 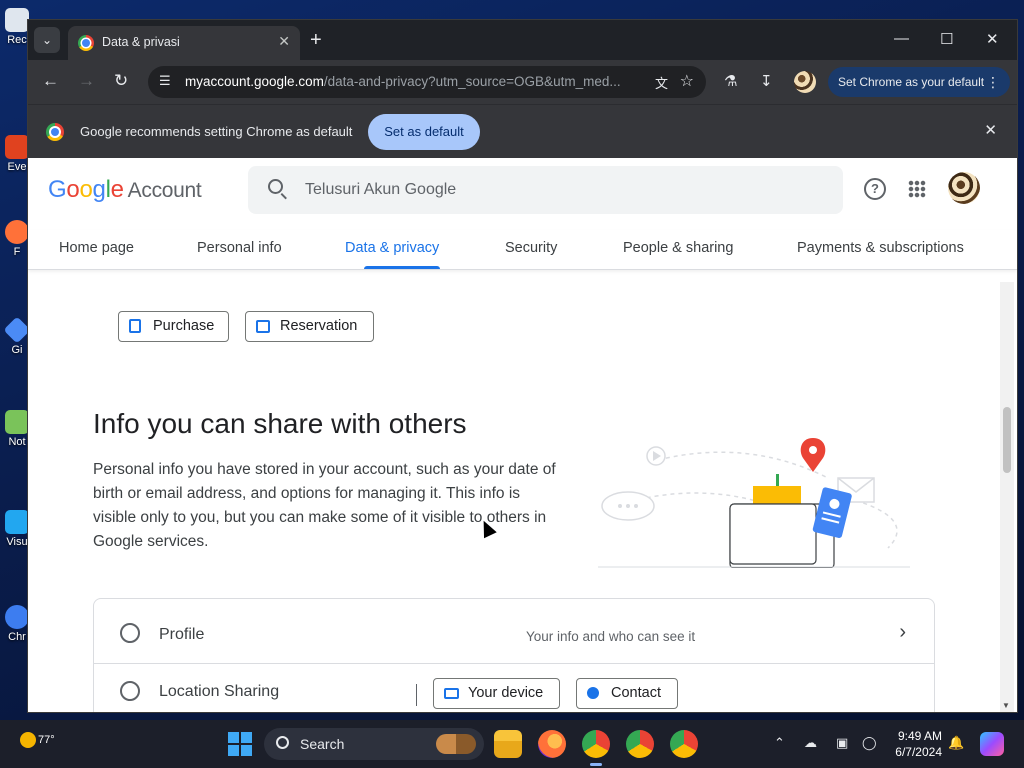 I want to click on desktop-icon-label: Visu, so click(x=17, y=542).